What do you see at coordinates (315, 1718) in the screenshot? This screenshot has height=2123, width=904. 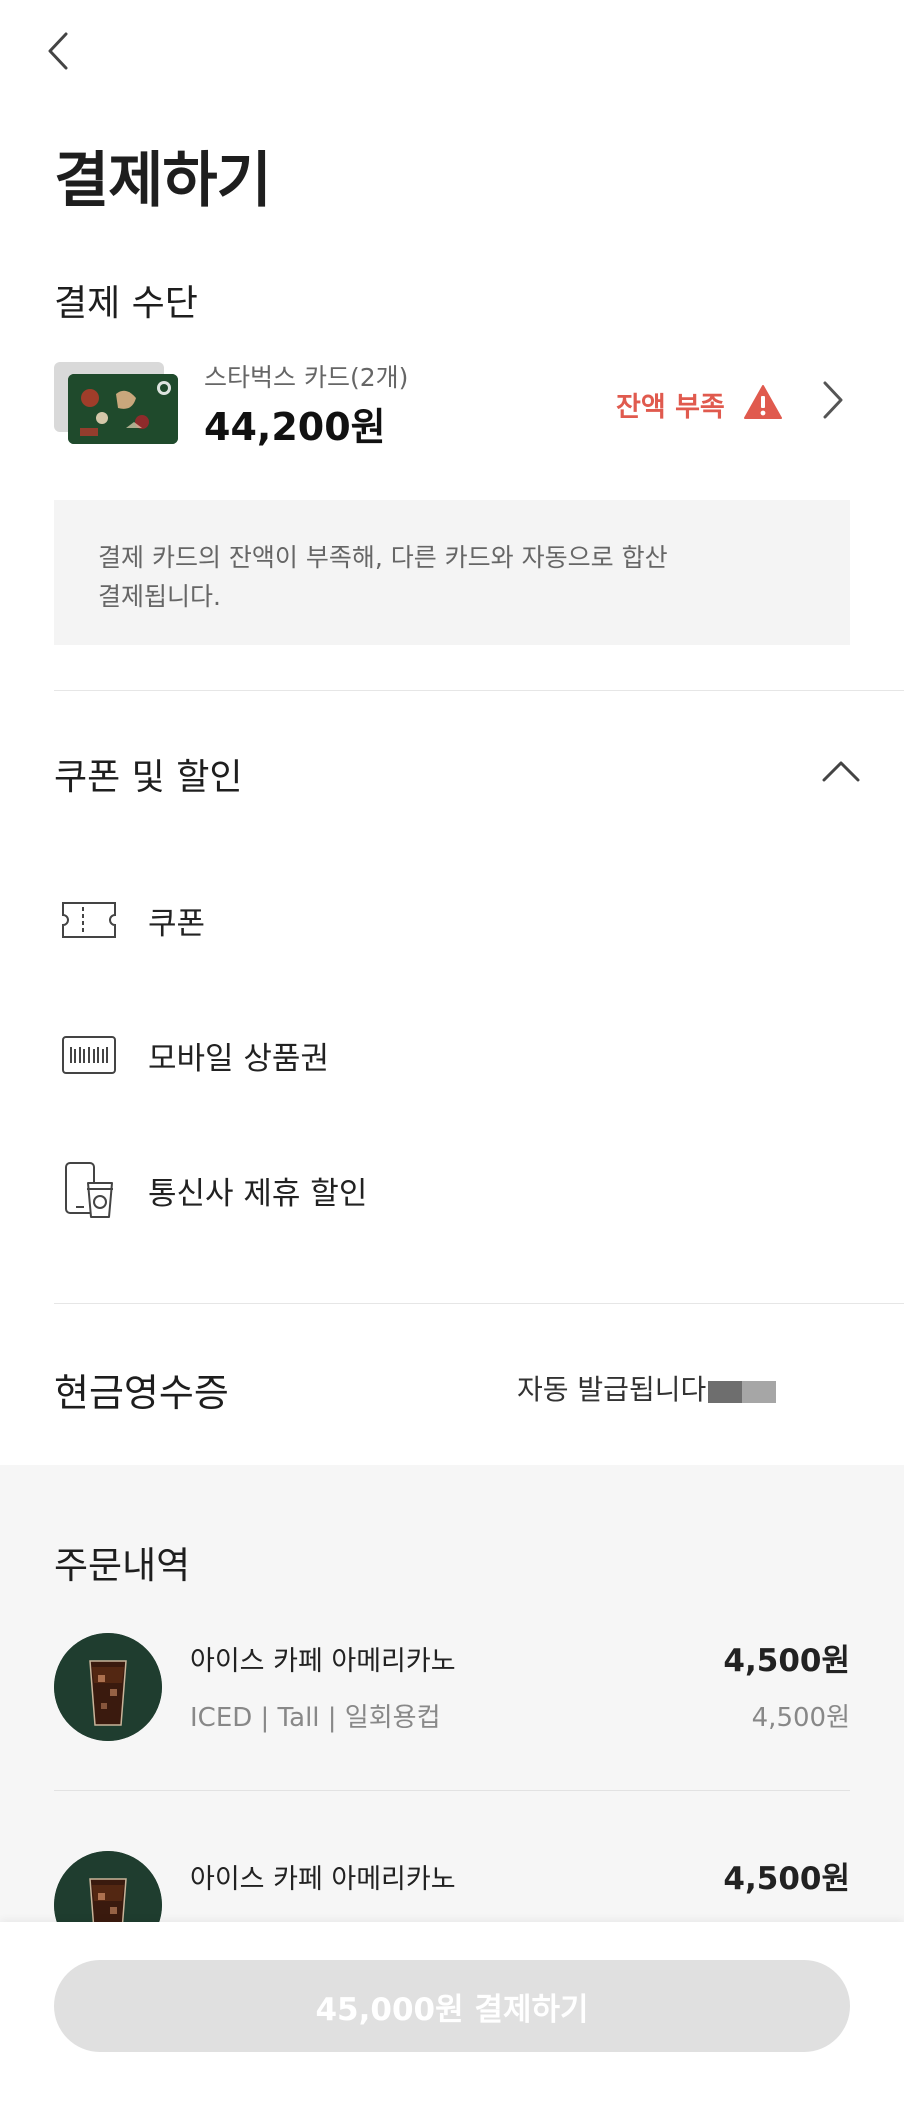 I see `order-item-options: ICED | Tall | 일회용컵` at bounding box center [315, 1718].